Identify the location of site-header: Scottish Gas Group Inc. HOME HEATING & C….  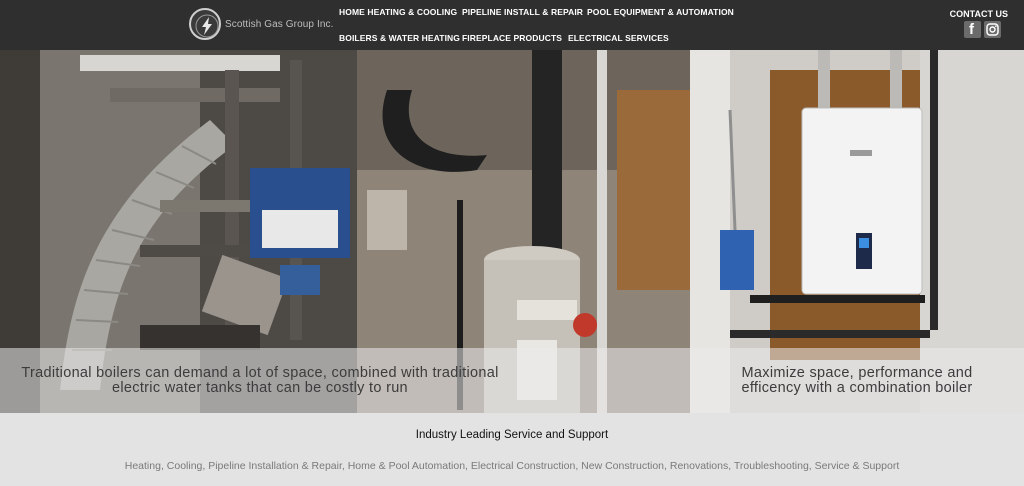
(512, 25).